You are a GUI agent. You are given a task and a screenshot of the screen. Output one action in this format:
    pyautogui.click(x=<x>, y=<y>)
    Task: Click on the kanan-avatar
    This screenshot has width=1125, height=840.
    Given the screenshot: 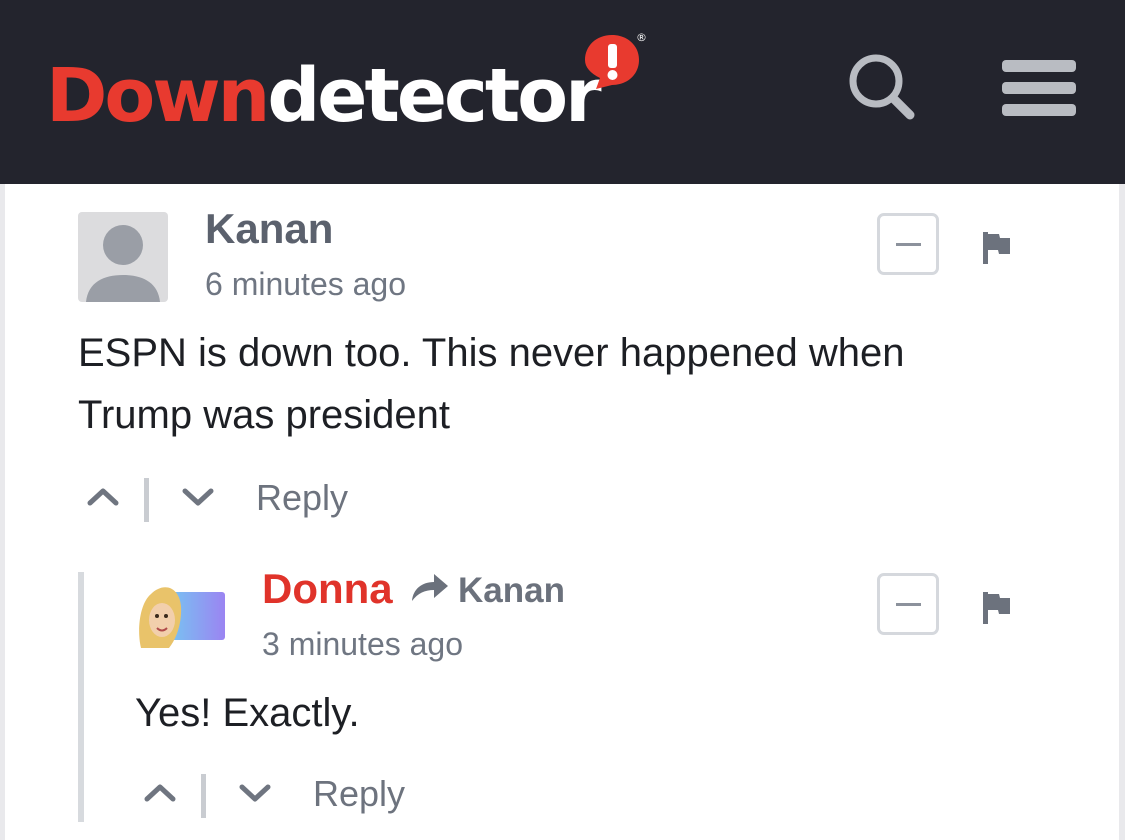 What is the action you would take?
    pyautogui.click(x=123, y=257)
    